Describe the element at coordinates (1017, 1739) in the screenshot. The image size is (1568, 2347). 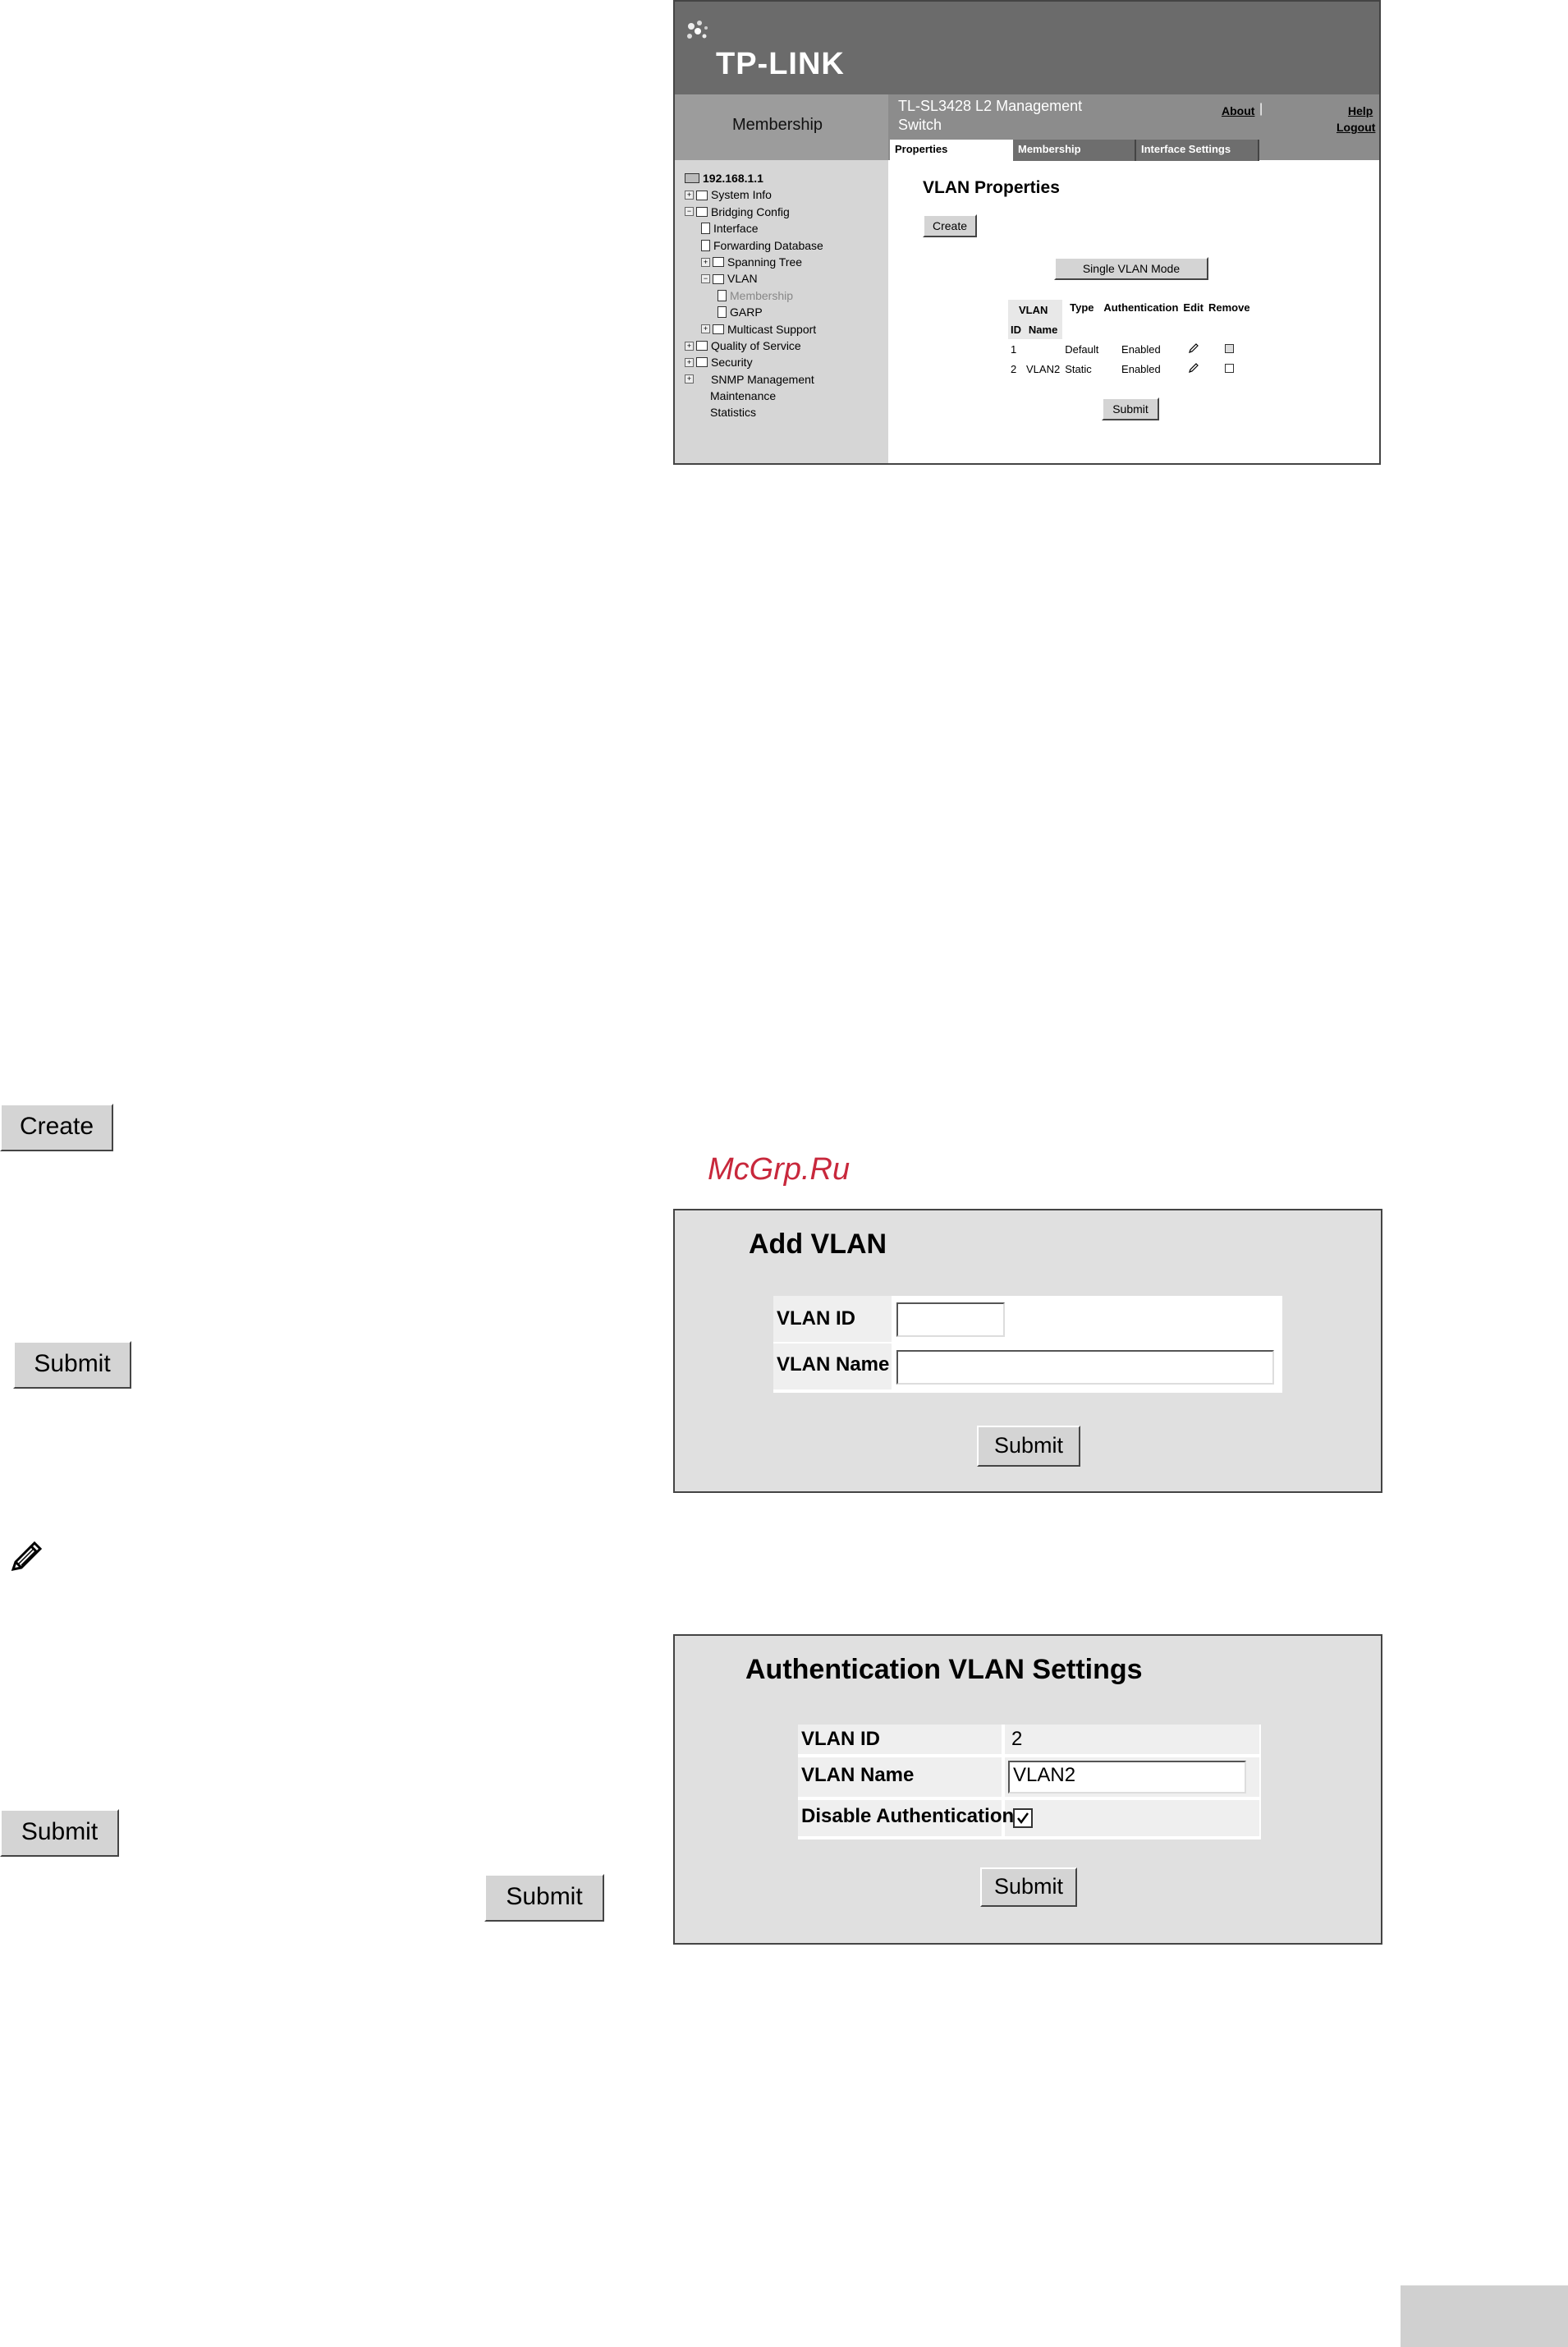
I see `vlan-id-value: 2` at that location.